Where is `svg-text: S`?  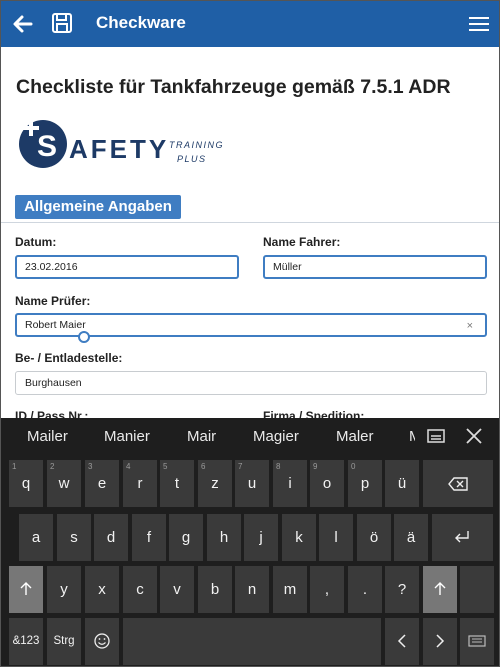
svg-text: S is located at coordinates (47, 146).